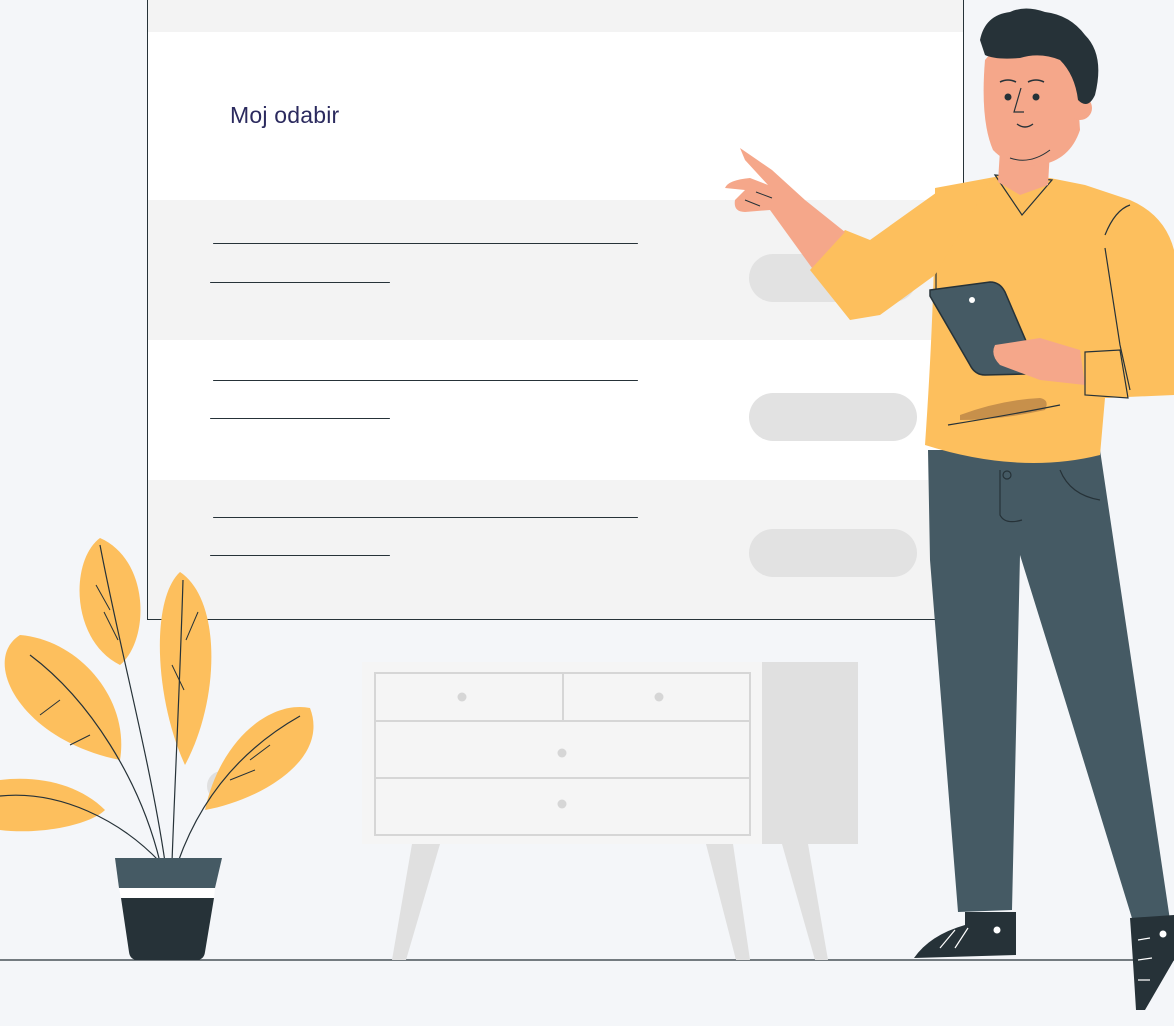 The height and width of the screenshot is (1026, 1174). What do you see at coordinates (157, 749) in the screenshot?
I see `plant-illustration` at bounding box center [157, 749].